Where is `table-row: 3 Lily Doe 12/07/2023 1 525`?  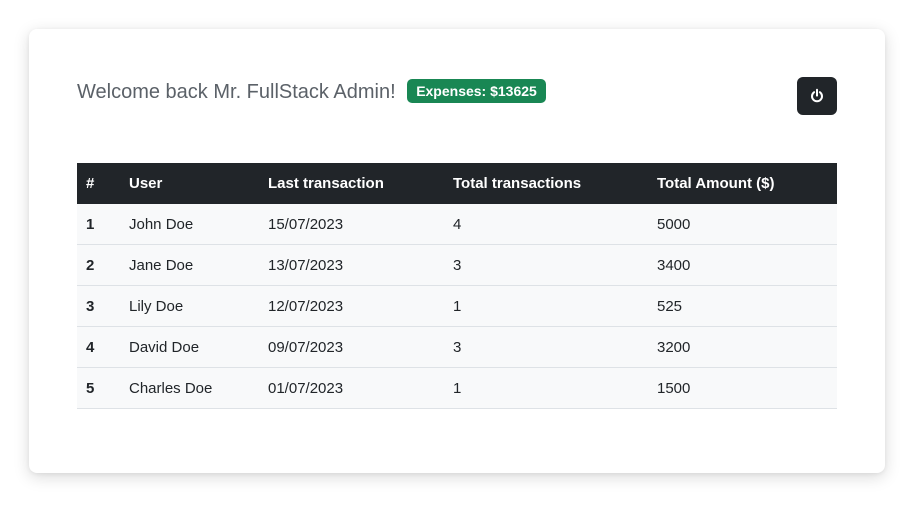
table-row: 3 Lily Doe 12/07/2023 1 525 is located at coordinates (457, 306).